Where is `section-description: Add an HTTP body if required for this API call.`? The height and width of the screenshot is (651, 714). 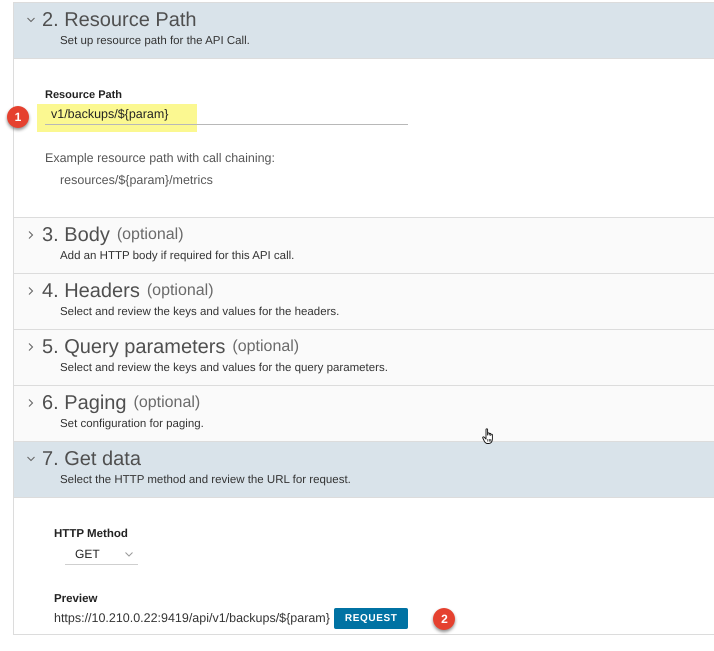
section-description: Add an HTTP body if required for this API call. is located at coordinates (177, 256).